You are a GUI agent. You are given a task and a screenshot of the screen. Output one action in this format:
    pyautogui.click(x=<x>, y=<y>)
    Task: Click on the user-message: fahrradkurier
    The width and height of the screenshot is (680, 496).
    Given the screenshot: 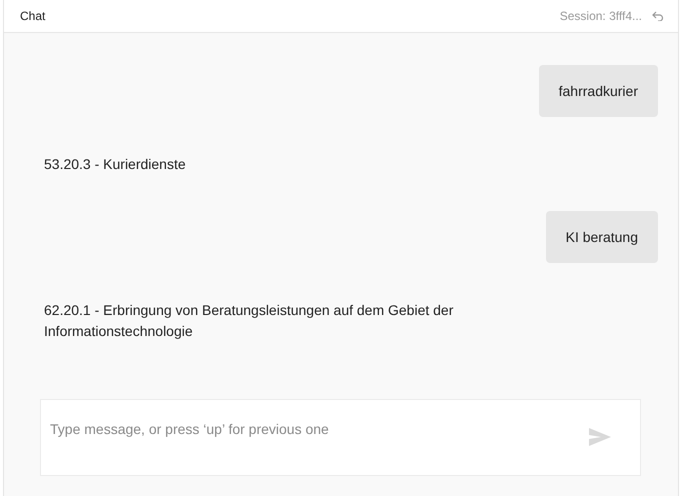 What is the action you would take?
    pyautogui.click(x=598, y=91)
    